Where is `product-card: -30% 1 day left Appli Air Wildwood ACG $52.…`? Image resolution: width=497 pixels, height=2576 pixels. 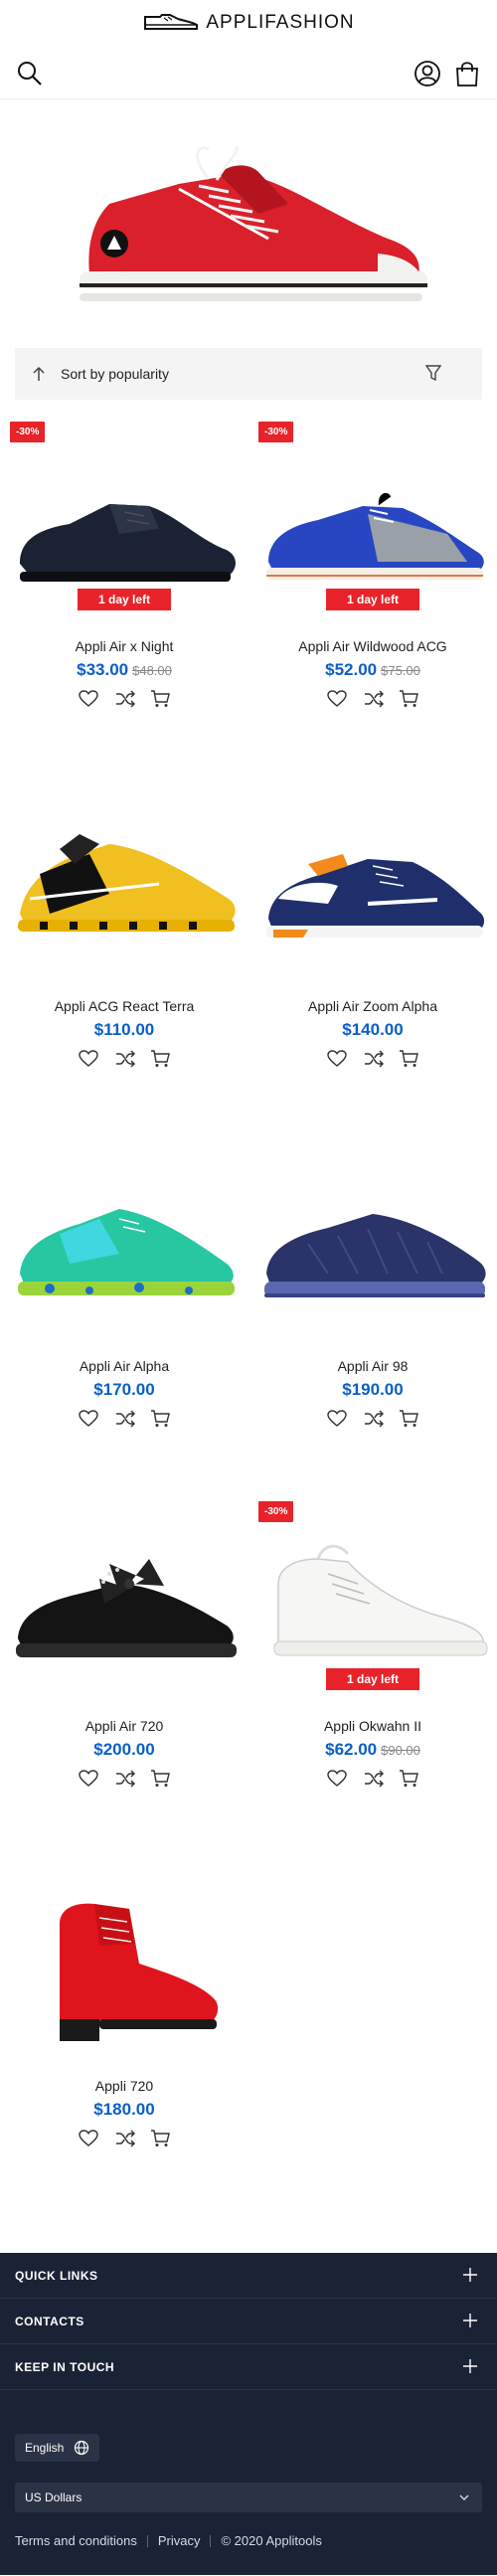 product-card: -30% 1 day left Appli Air Wildwood ACG $52.… is located at coordinates (372, 580).